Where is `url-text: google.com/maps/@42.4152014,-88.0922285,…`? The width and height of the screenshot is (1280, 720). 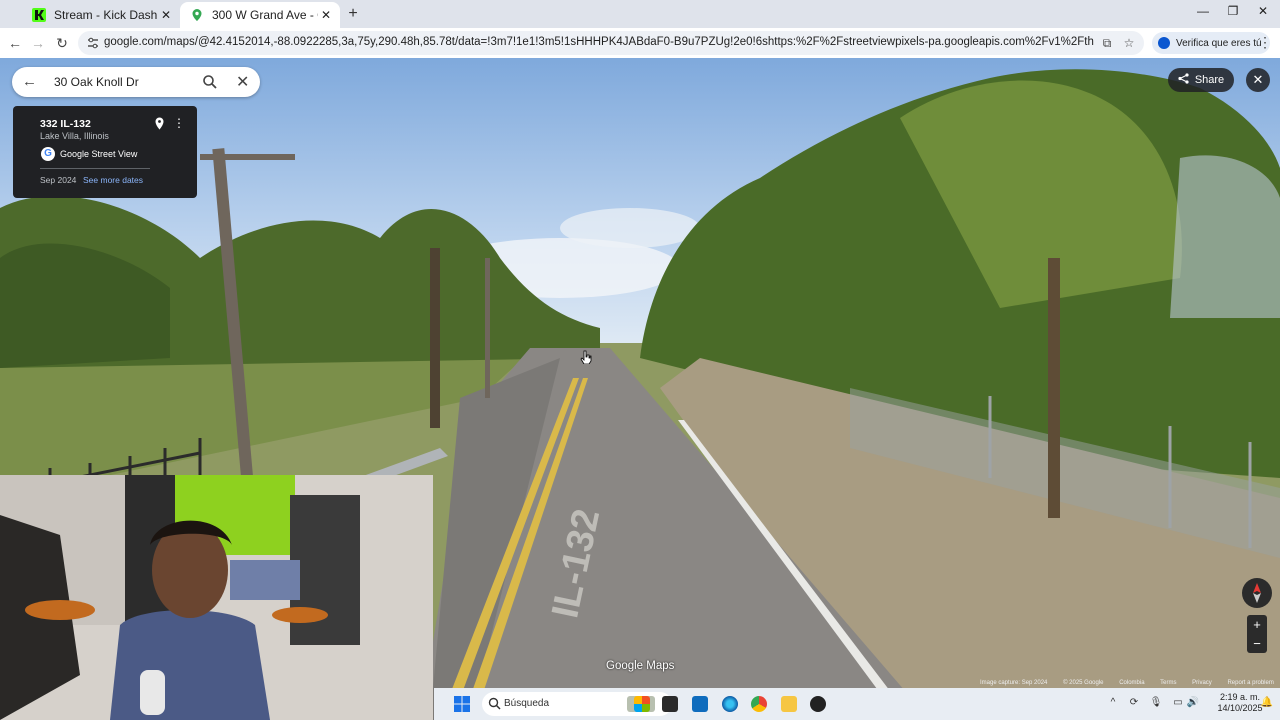
url-text: google.com/maps/@42.4152014,-88.0922285,… is located at coordinates (599, 42).